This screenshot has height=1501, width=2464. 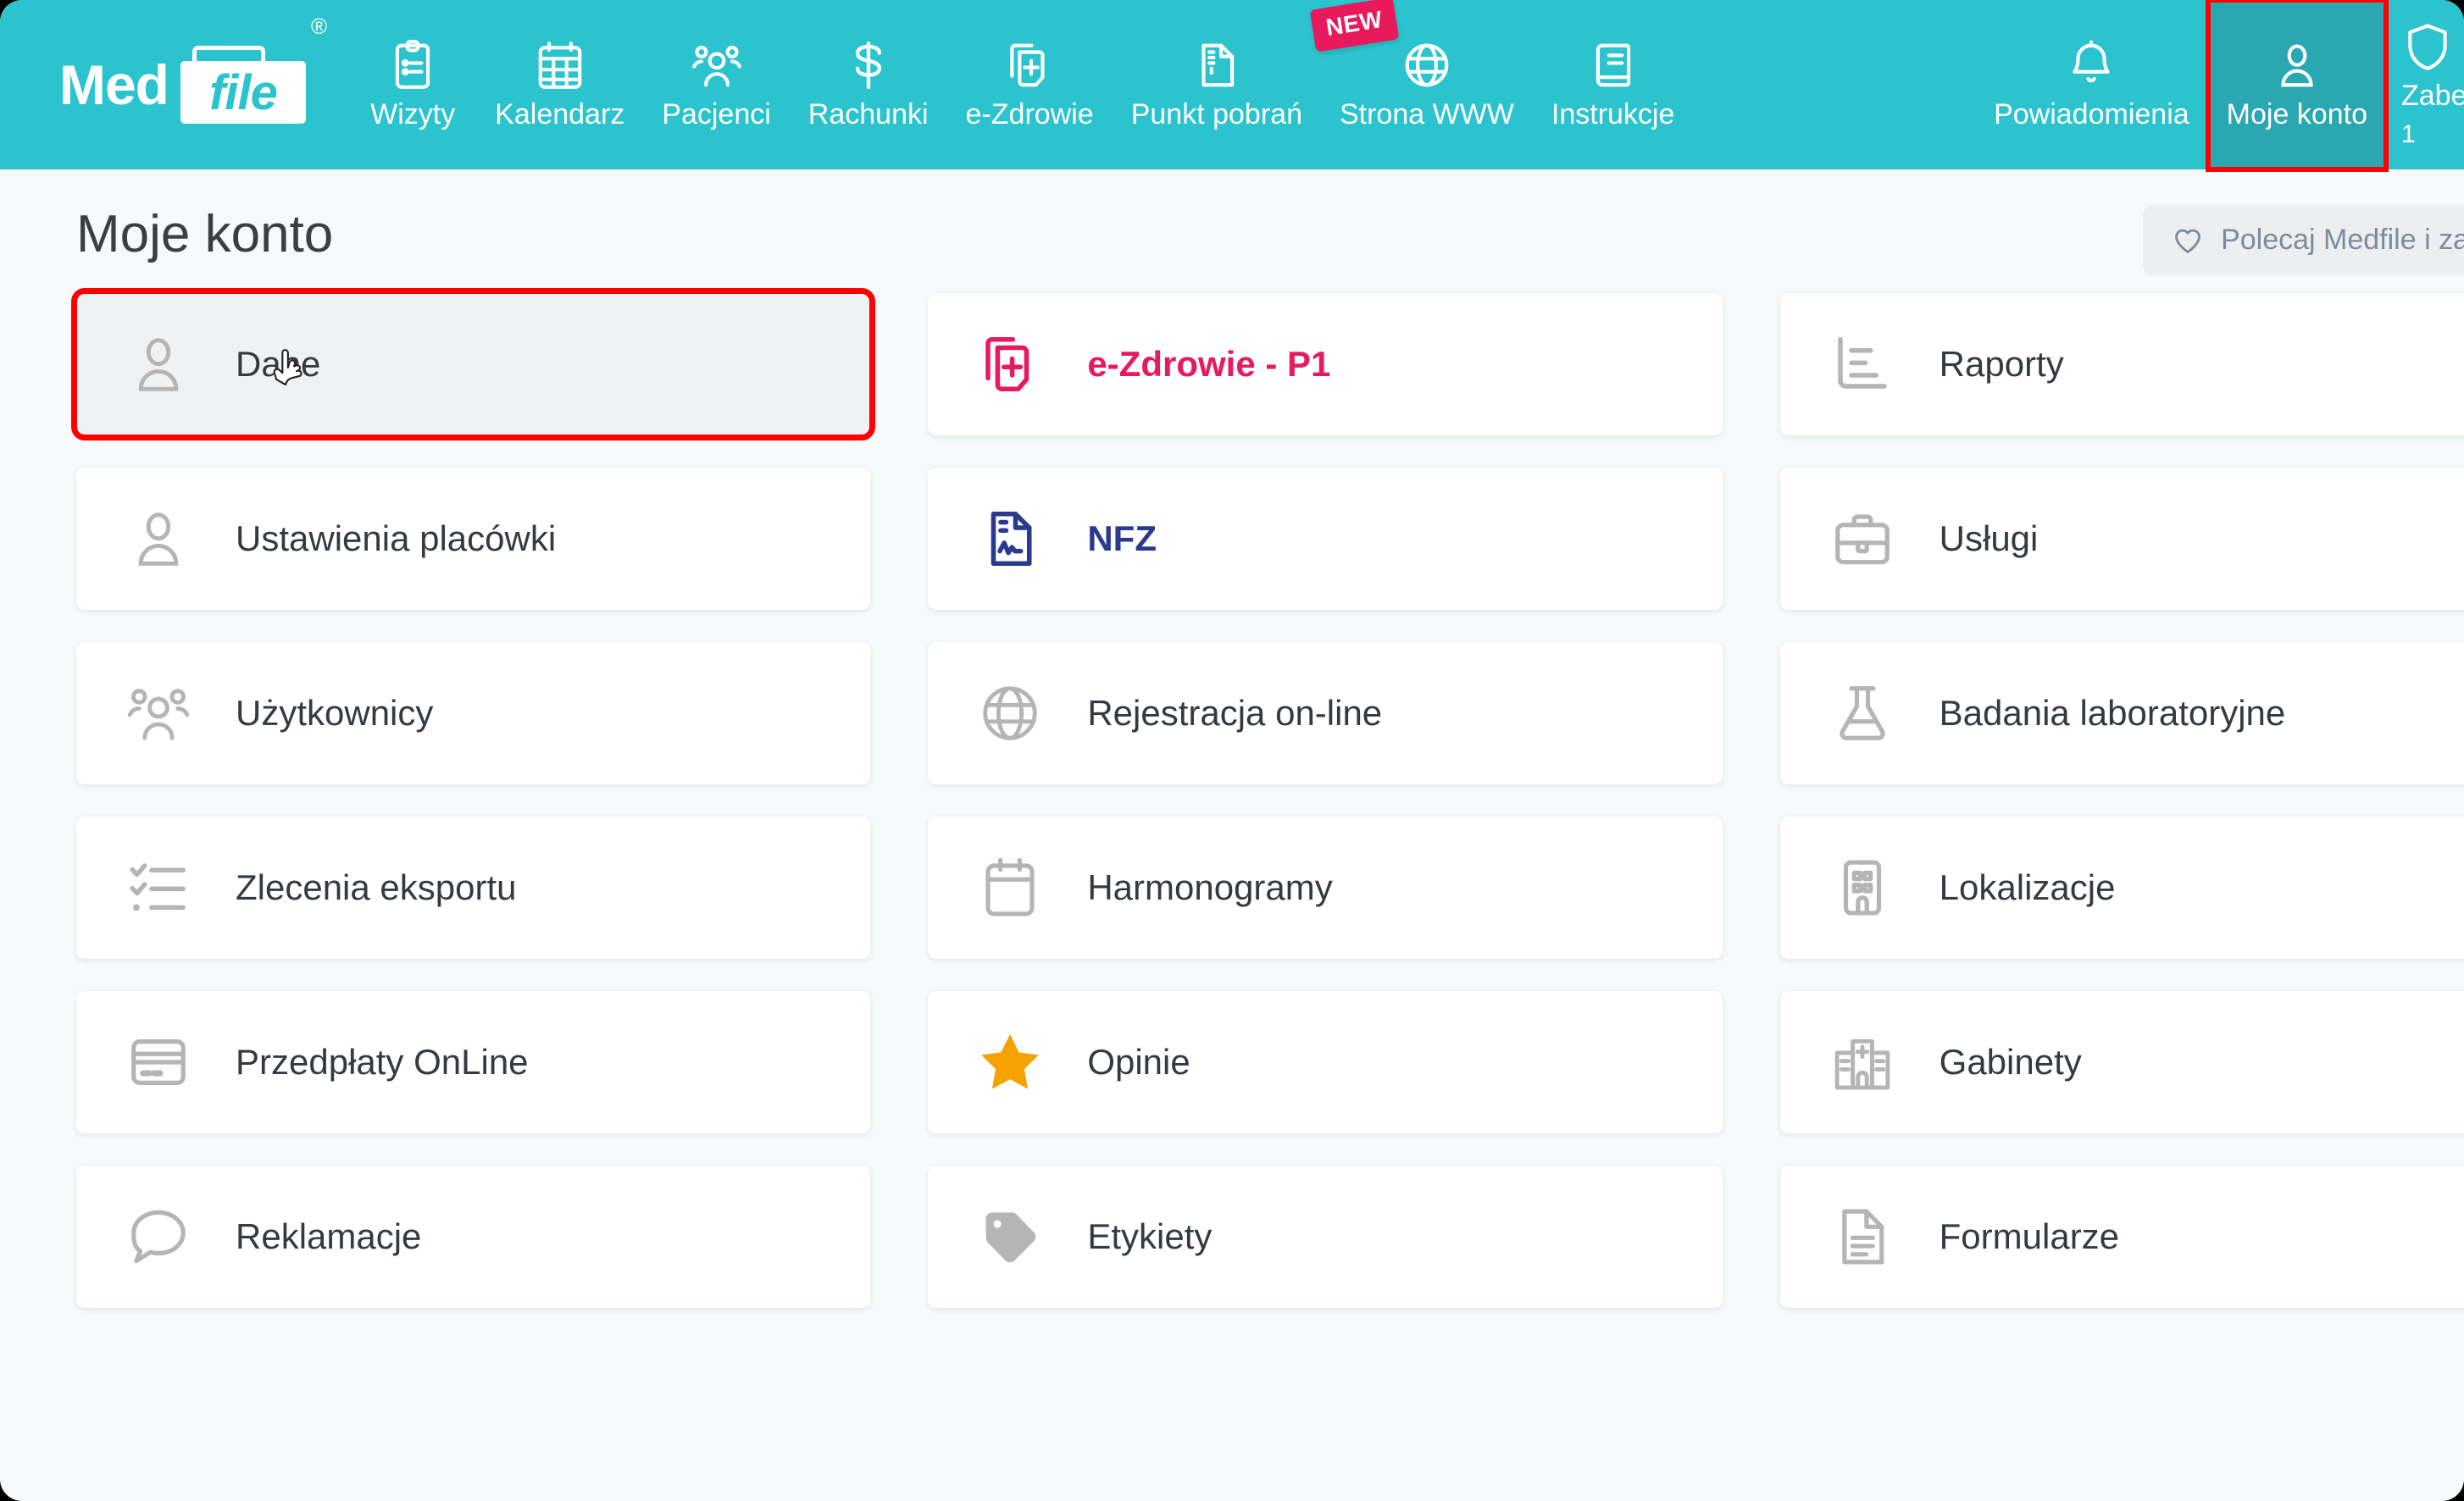 What do you see at coordinates (474, 713) in the screenshot?
I see `card-uzytkownicy: Użytkownicy` at bounding box center [474, 713].